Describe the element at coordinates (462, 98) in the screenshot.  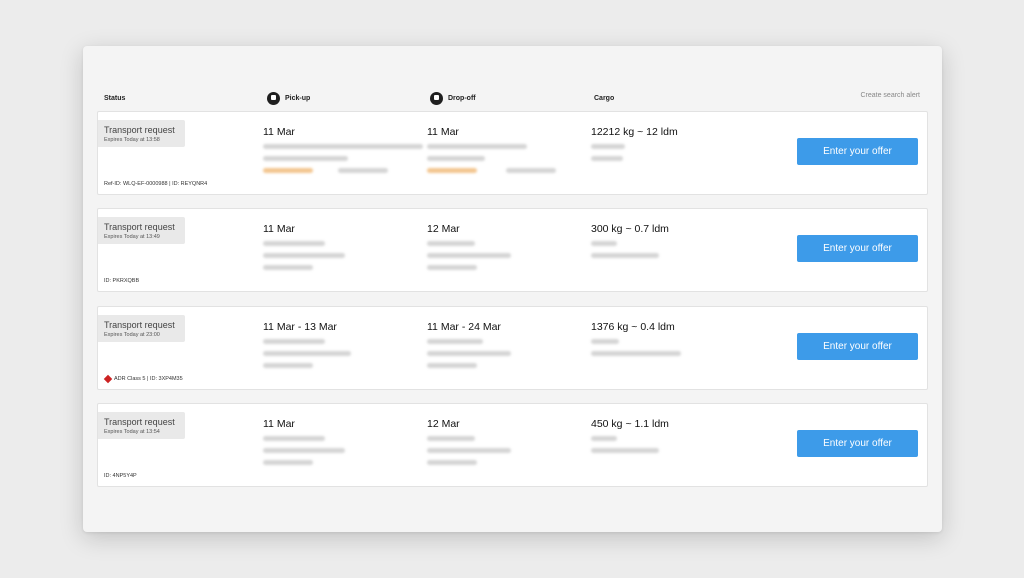
I see `header-dropoff-label: Drop-off` at that location.